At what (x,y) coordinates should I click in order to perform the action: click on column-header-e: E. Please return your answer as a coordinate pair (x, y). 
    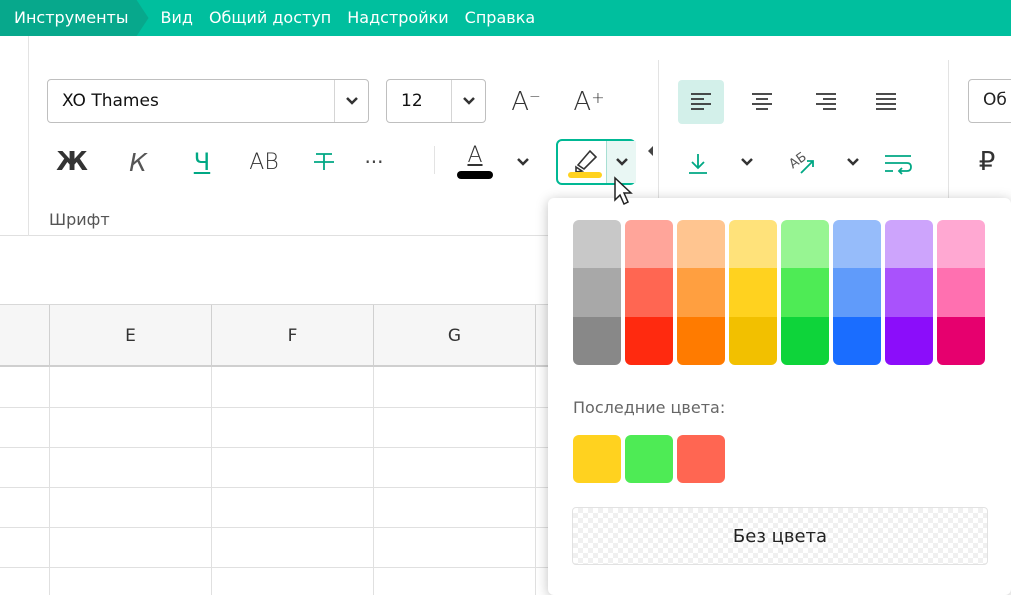
    Looking at the image, I should click on (131, 336).